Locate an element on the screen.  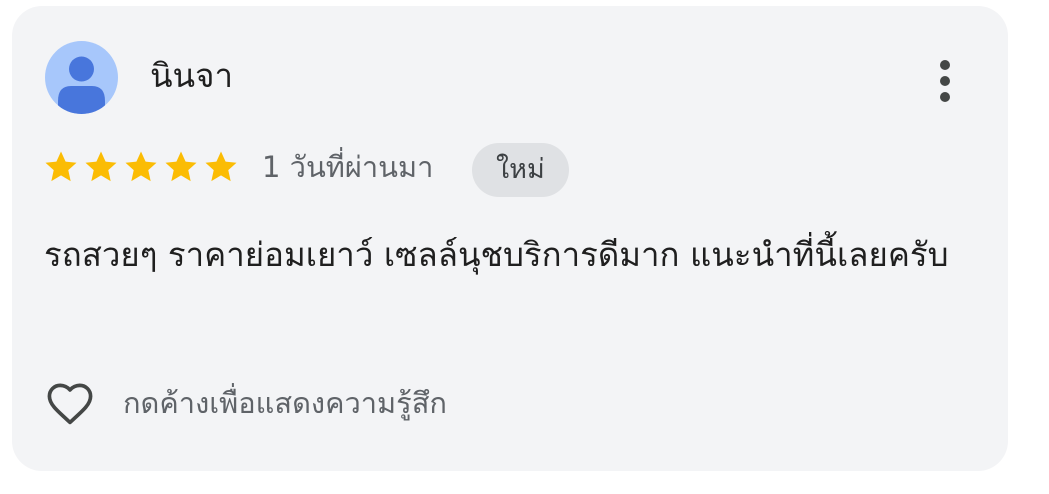
more-options-button is located at coordinates (945, 81).